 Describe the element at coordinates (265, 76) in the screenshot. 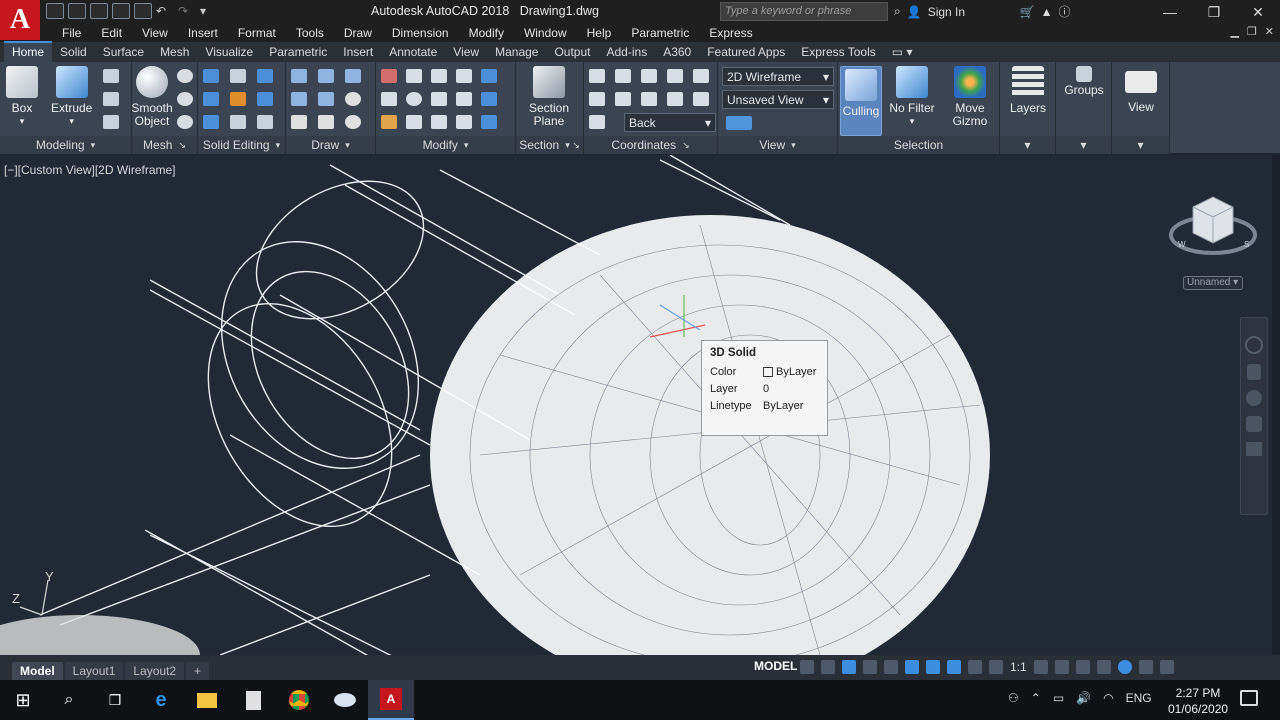

I see `extrude-faces-icon` at that location.